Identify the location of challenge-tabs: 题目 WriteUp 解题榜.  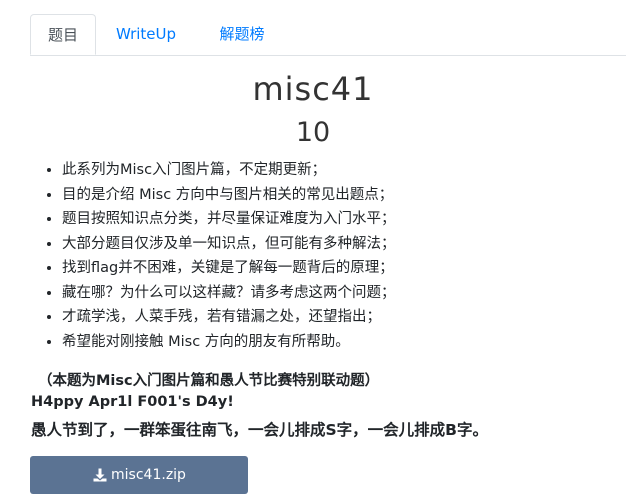
(328, 35).